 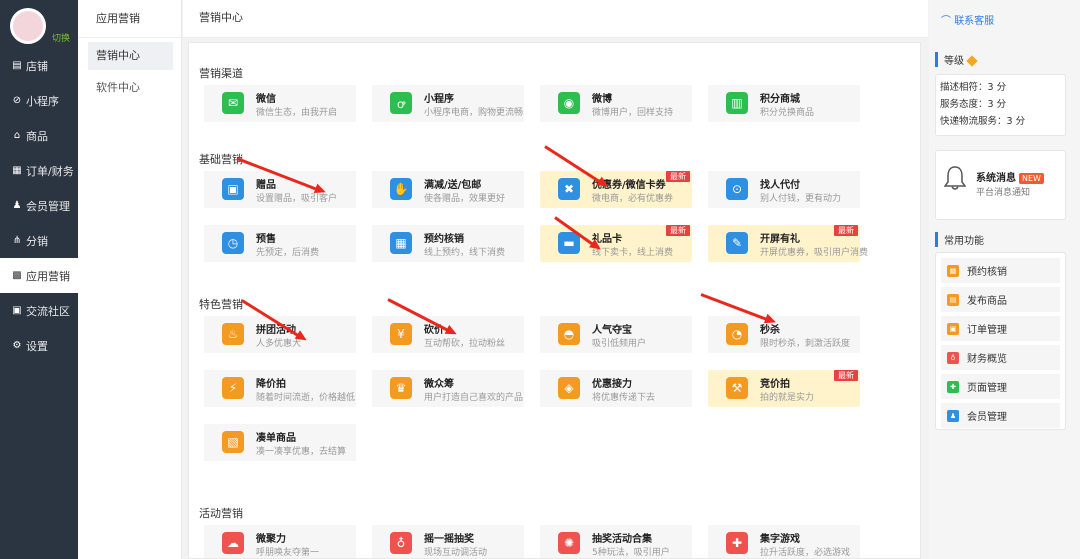 I want to click on sub-sidebar: 应用营销 营销中心软件中心, so click(x=130, y=279).